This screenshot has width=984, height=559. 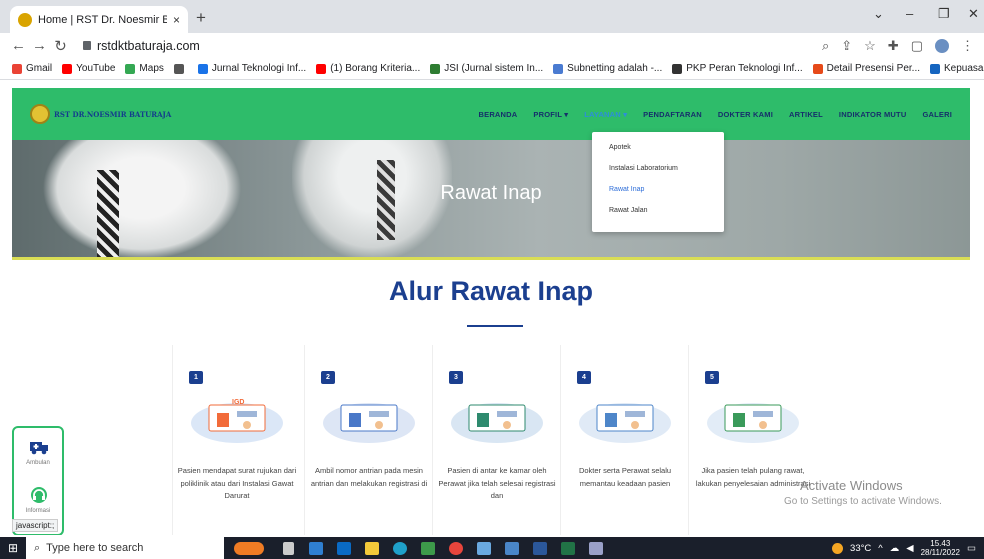 I want to click on url-input: rstdktbaturaja.com, so click(x=449, y=45).